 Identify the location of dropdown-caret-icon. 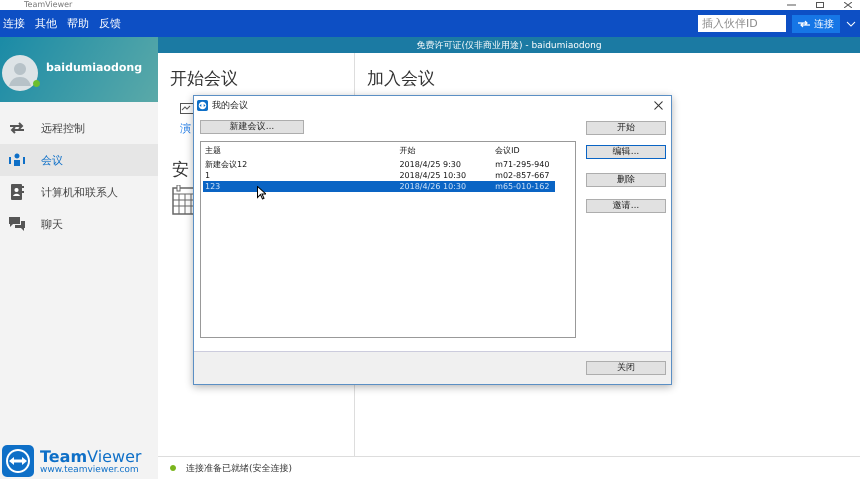
(851, 23).